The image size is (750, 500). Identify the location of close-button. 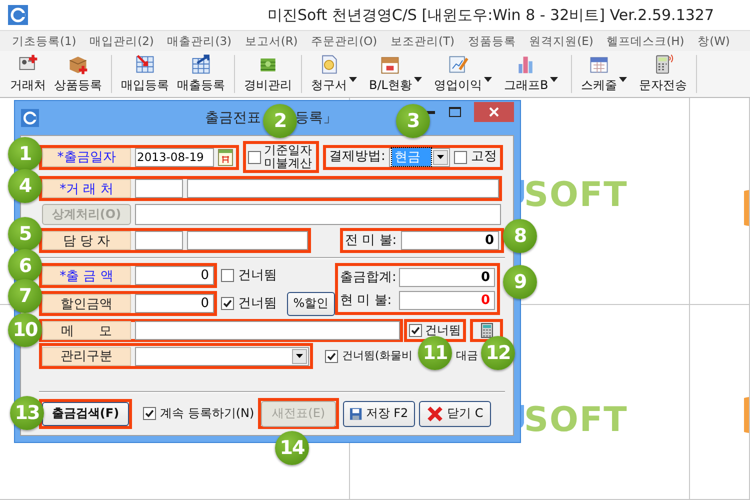
(494, 112).